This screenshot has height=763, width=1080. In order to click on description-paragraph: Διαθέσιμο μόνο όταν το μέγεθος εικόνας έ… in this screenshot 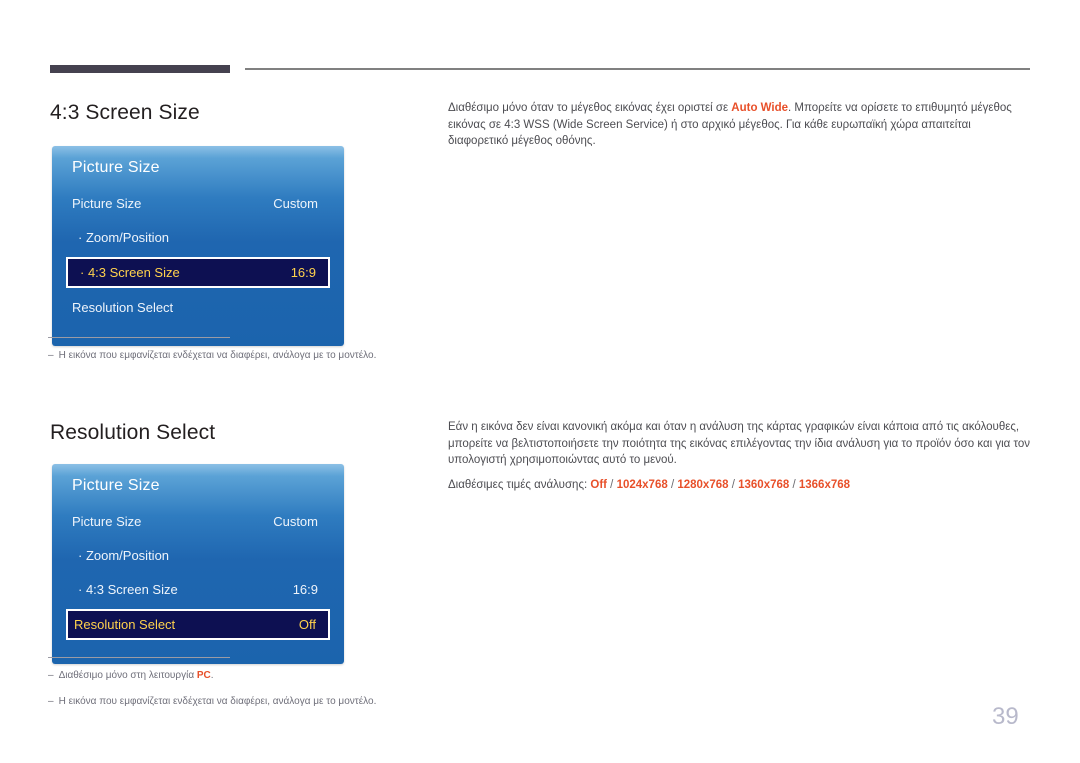, I will do `click(740, 125)`.